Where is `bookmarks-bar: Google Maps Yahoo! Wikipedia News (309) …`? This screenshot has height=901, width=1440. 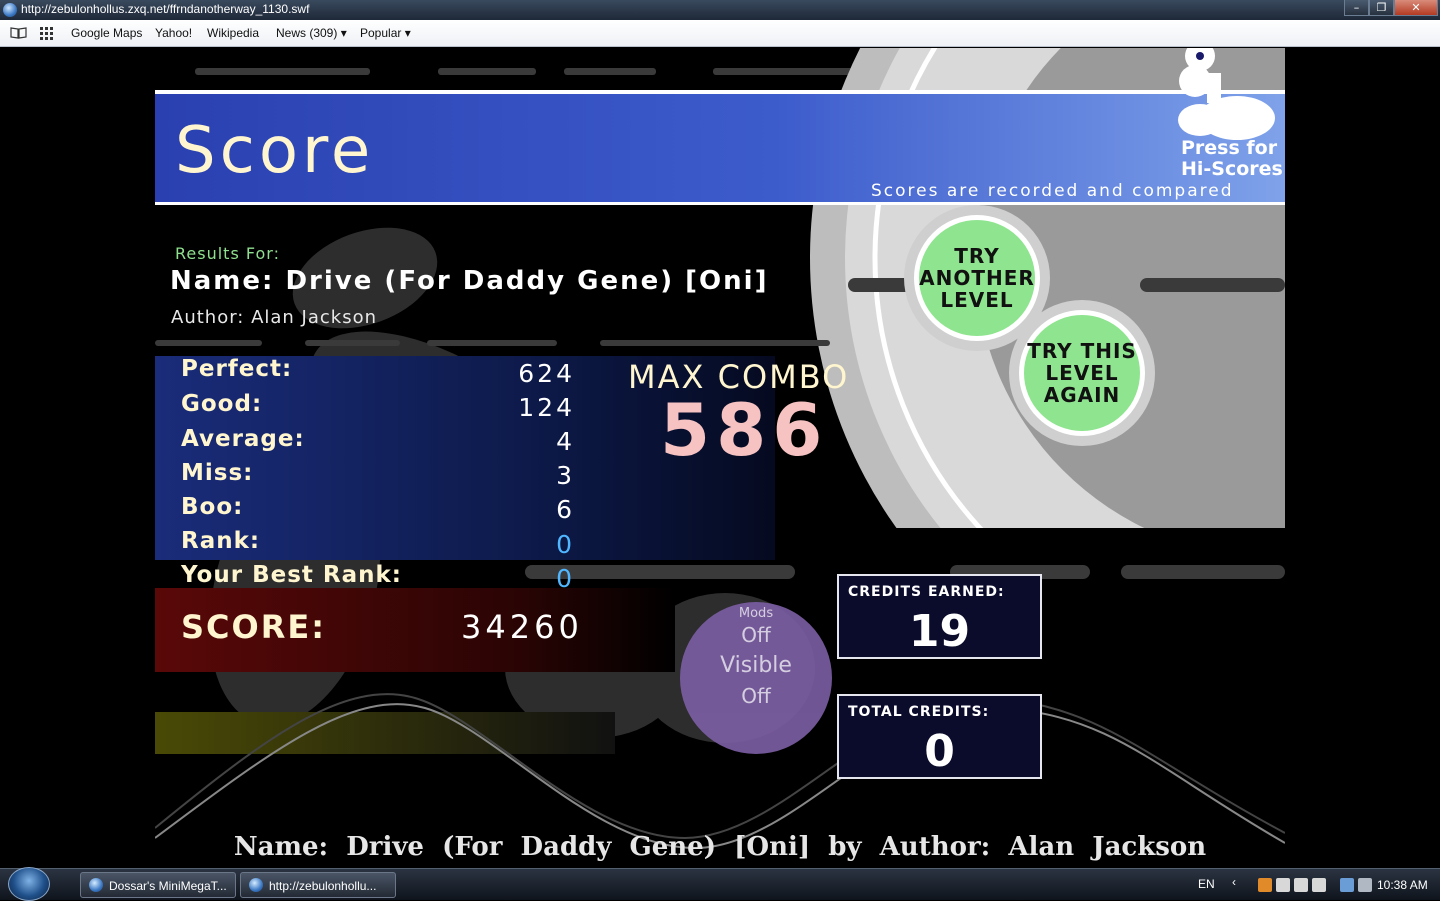
bookmarks-bar: Google Maps Yahoo! Wikipedia News (309) … is located at coordinates (720, 33).